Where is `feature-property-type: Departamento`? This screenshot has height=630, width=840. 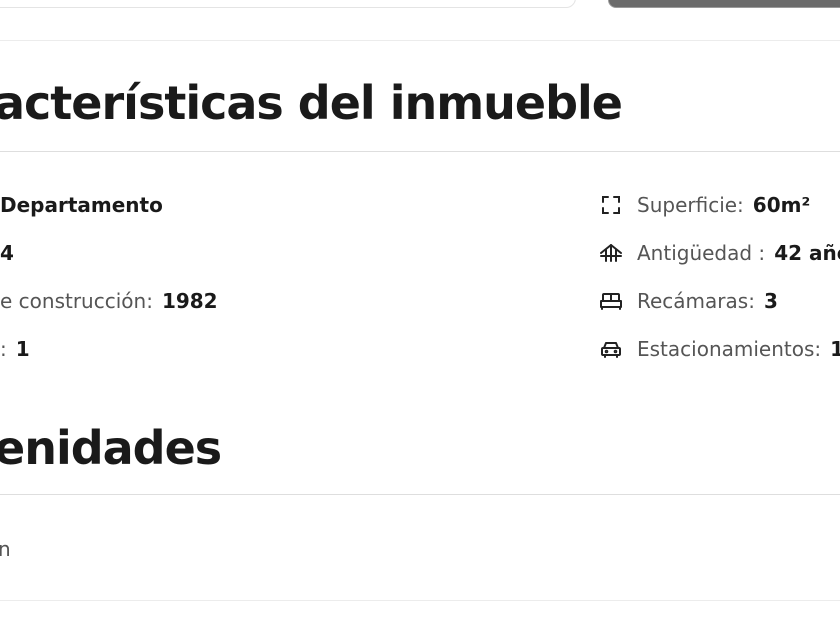 feature-property-type: Departamento is located at coordinates (81, 205).